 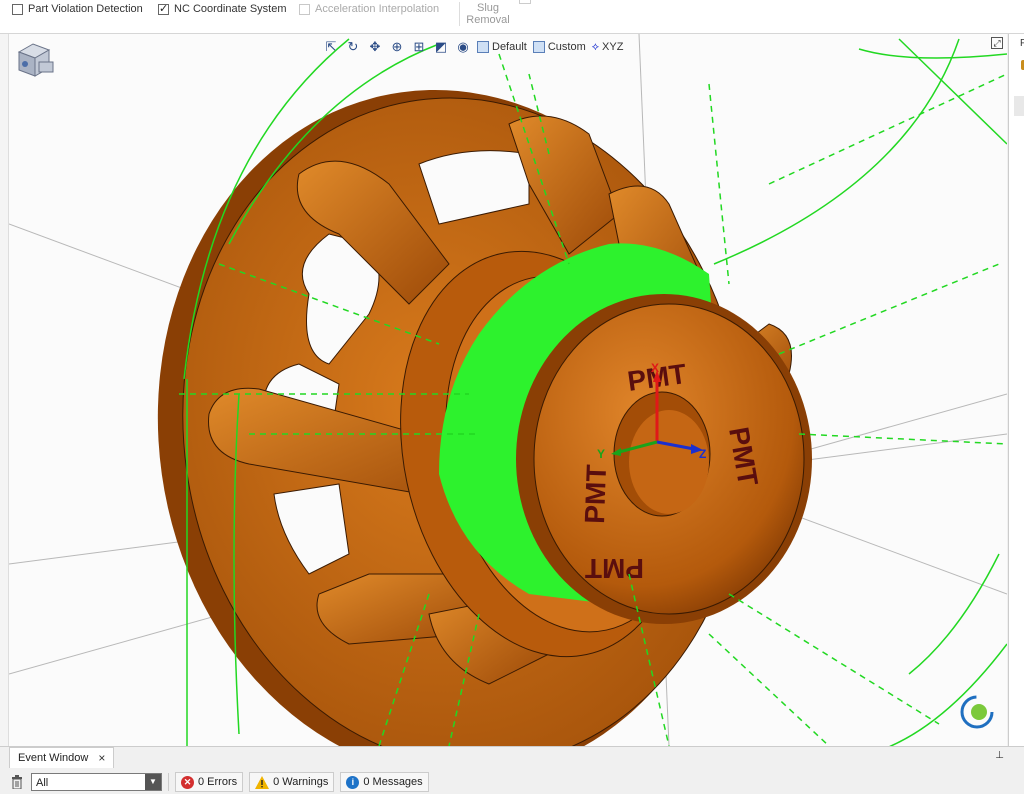 What do you see at coordinates (187, 782) in the screenshot?
I see `error-icon: ✕` at bounding box center [187, 782].